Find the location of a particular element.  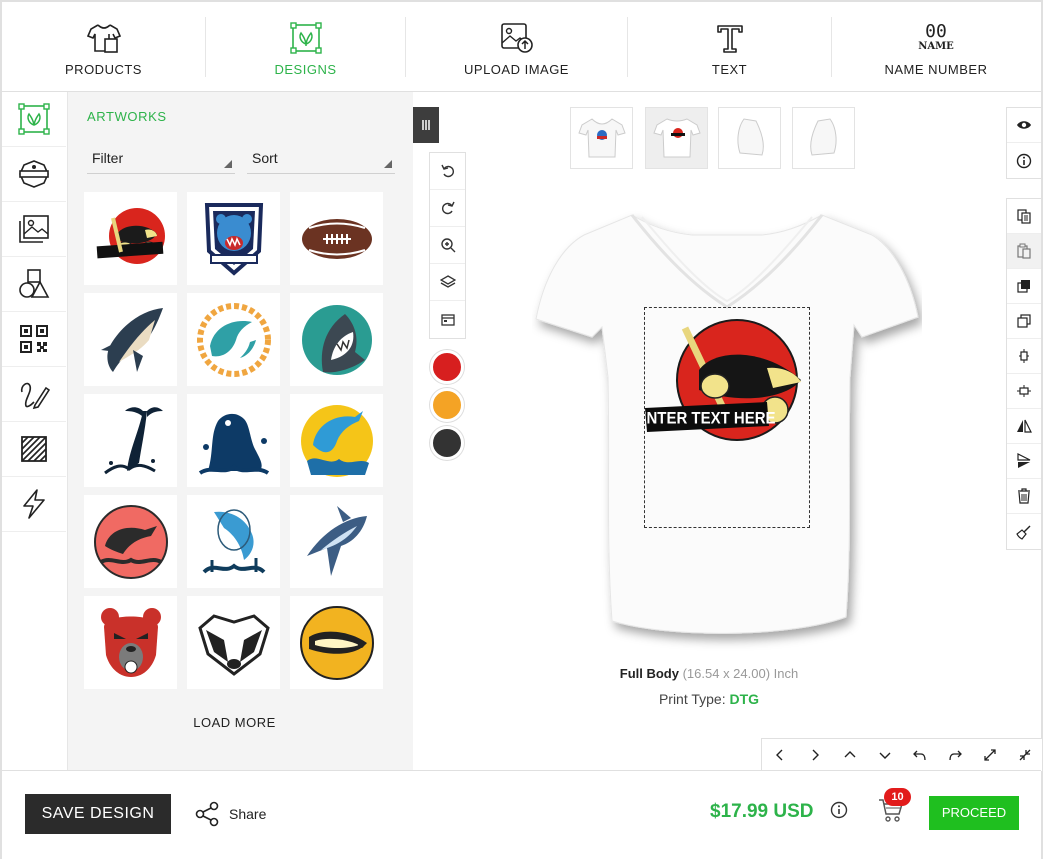

rail-shapes is located at coordinates (34, 284).